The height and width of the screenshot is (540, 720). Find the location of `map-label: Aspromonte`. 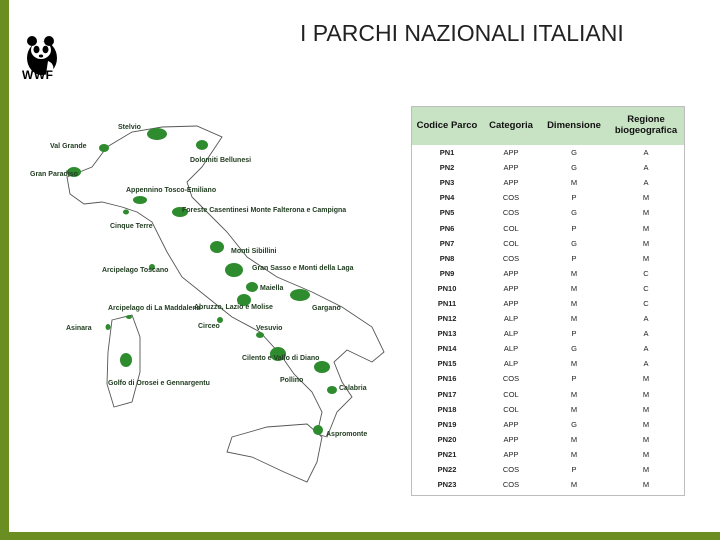

map-label: Aspromonte is located at coordinates (346, 434).